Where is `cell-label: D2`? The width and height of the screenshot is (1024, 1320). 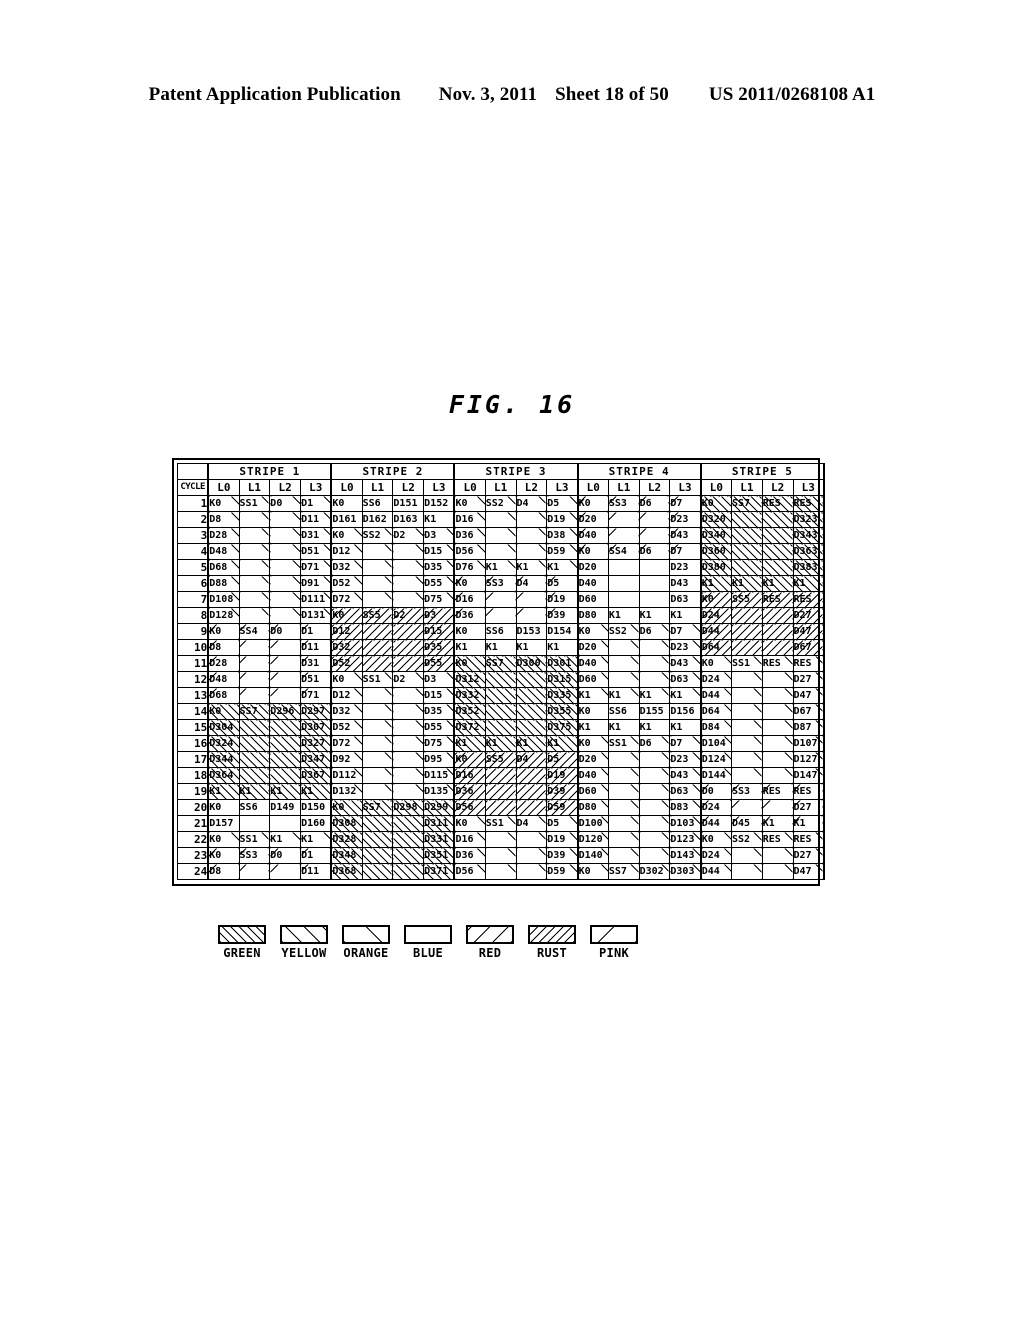
cell-label: D2 is located at coordinates (399, 615).